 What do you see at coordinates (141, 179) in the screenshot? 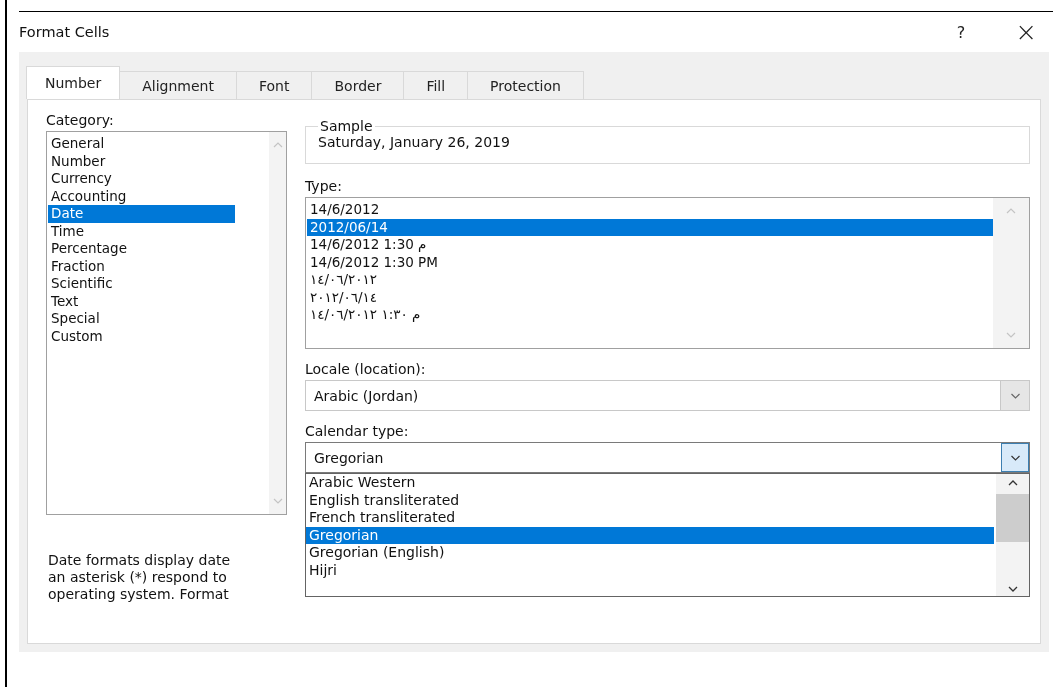
I see `category-item: Currency` at bounding box center [141, 179].